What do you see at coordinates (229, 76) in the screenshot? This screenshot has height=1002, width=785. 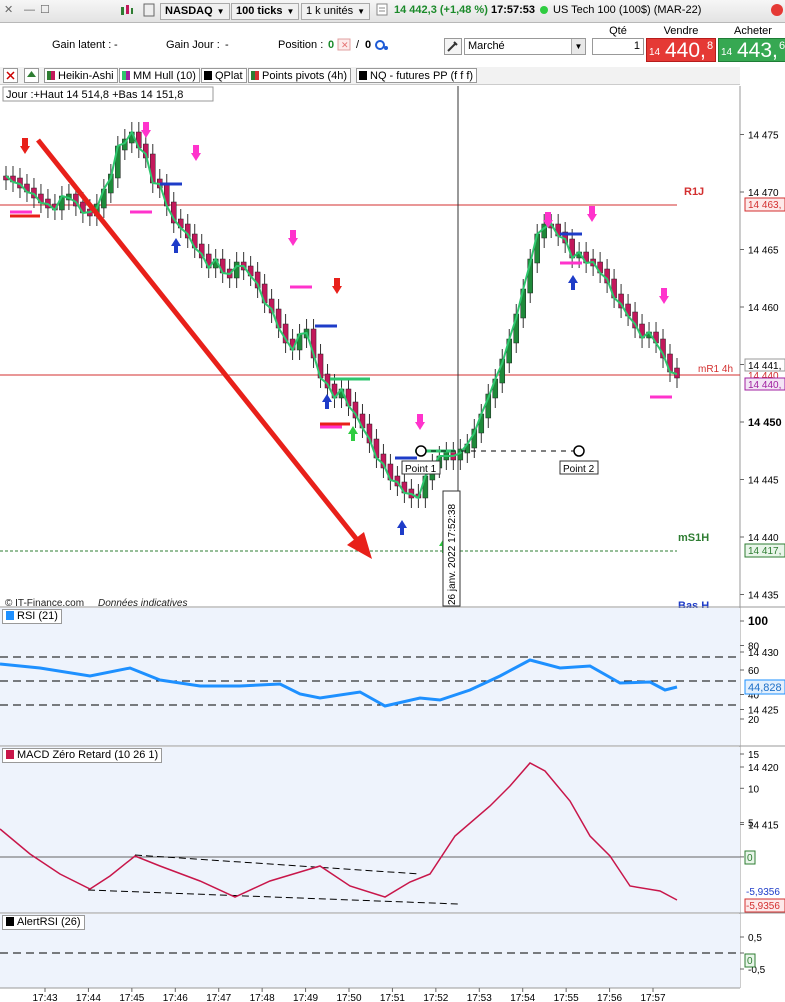 I see `indicator-qplat-label: QPlat` at bounding box center [229, 76].